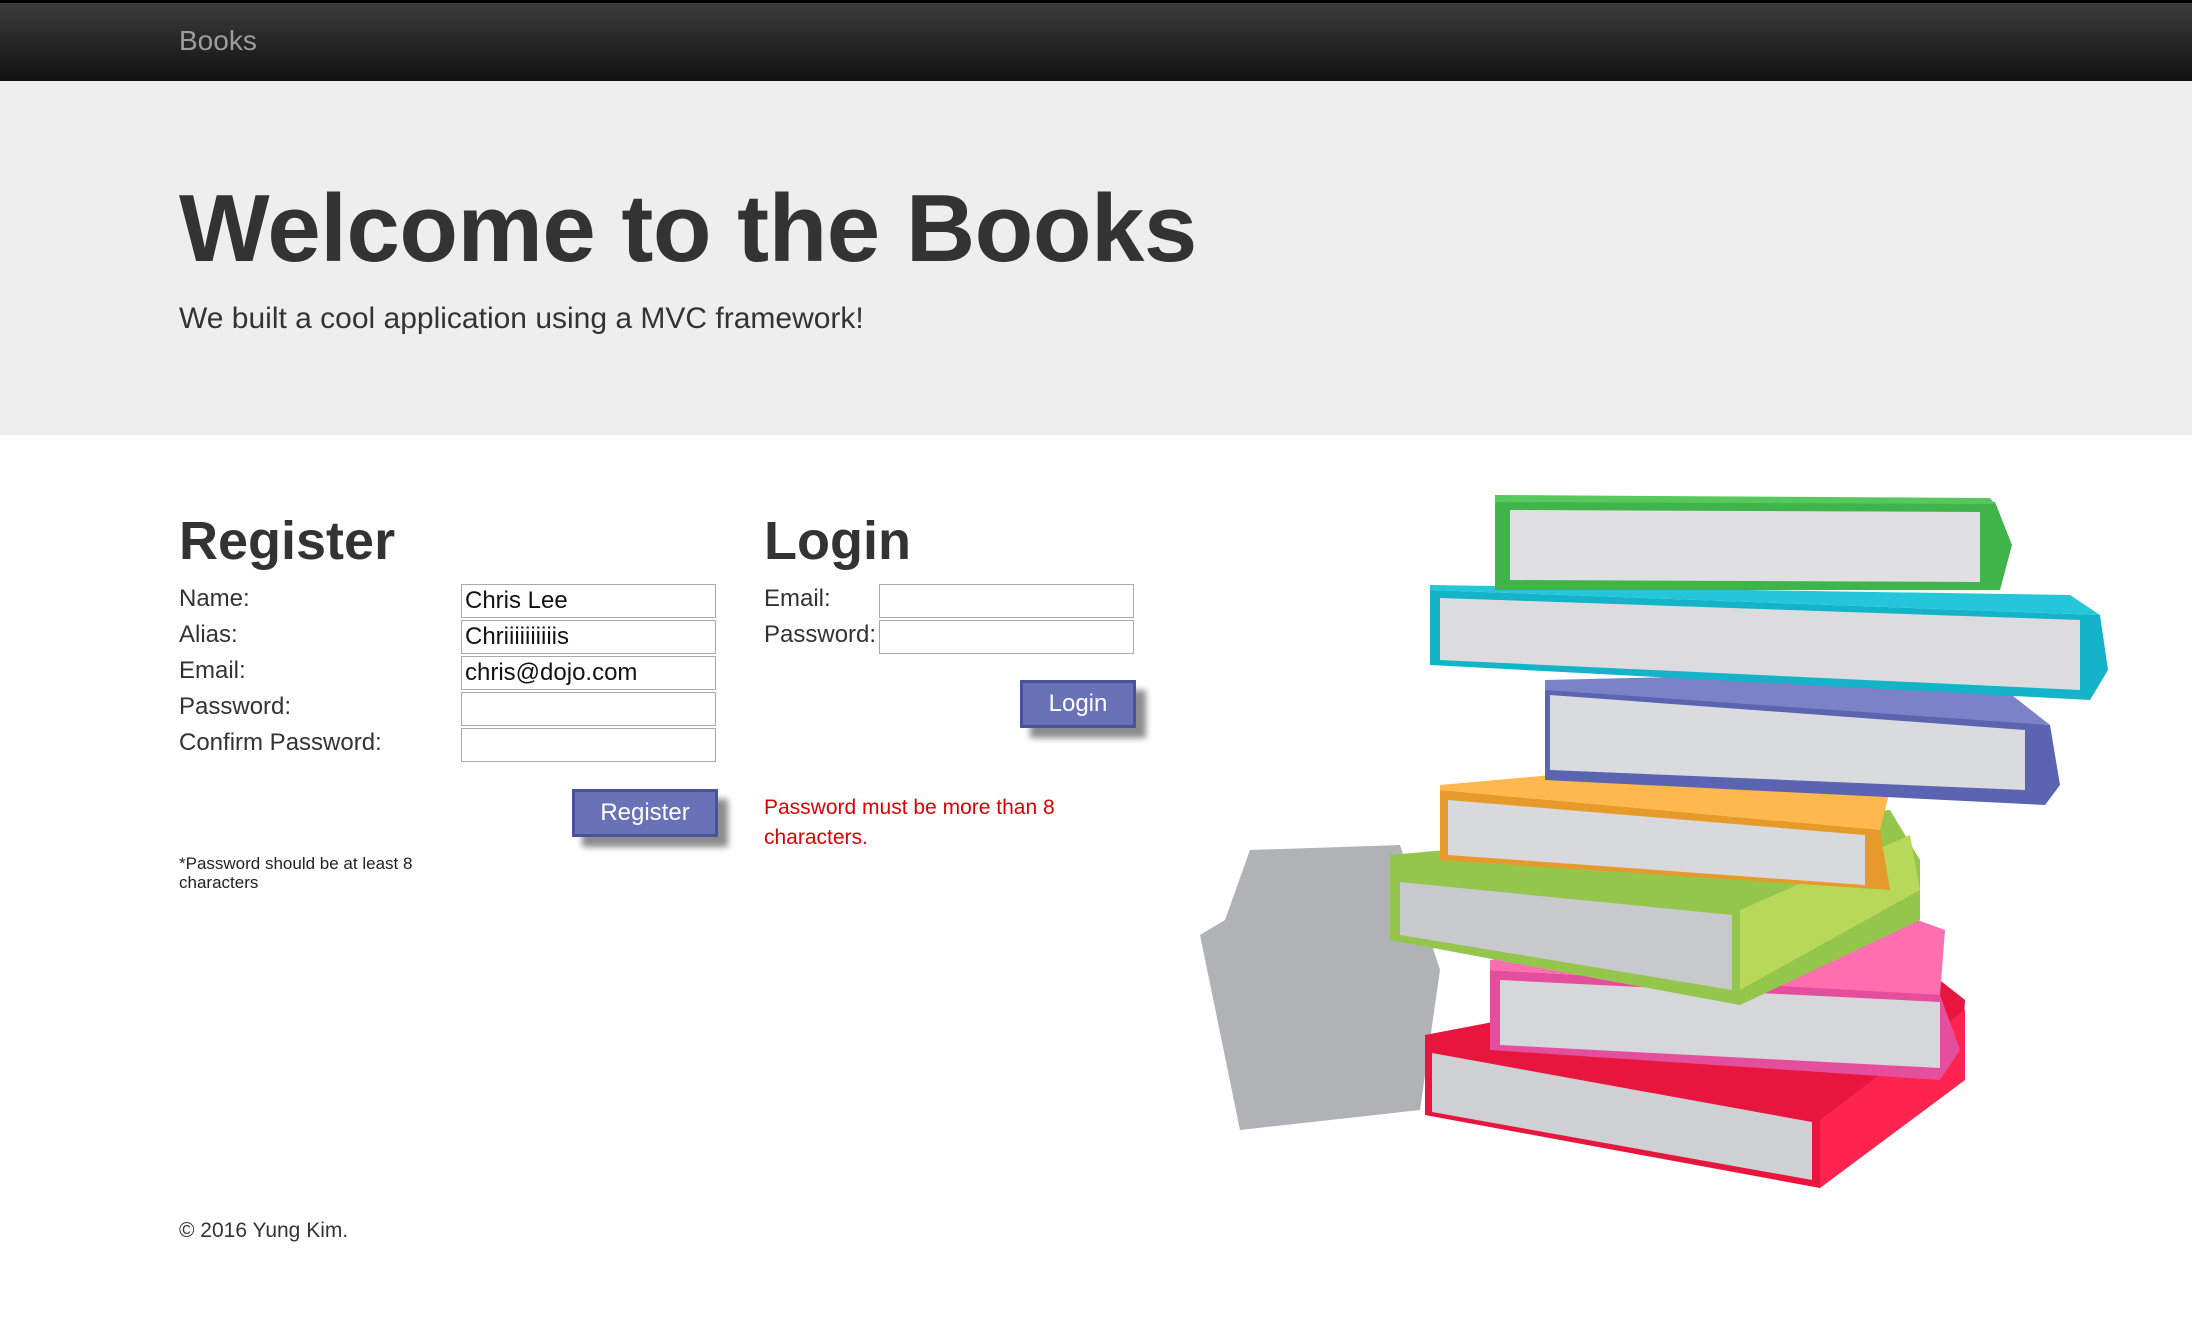  I want to click on register-alias-input, so click(588, 637).